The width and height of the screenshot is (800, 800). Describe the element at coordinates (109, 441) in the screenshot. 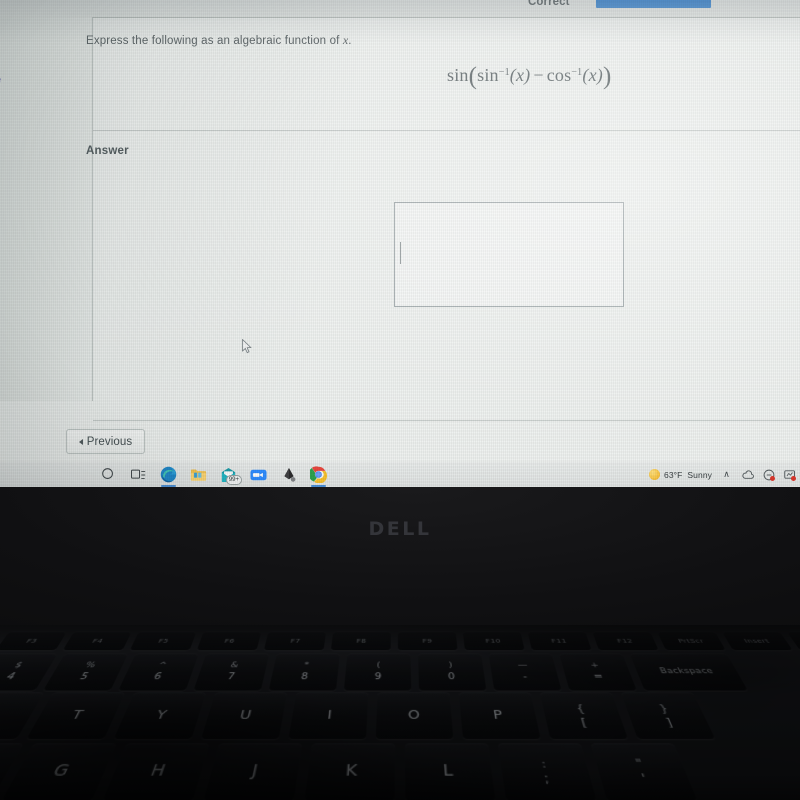

I see `previous-button-label: Previous` at that location.